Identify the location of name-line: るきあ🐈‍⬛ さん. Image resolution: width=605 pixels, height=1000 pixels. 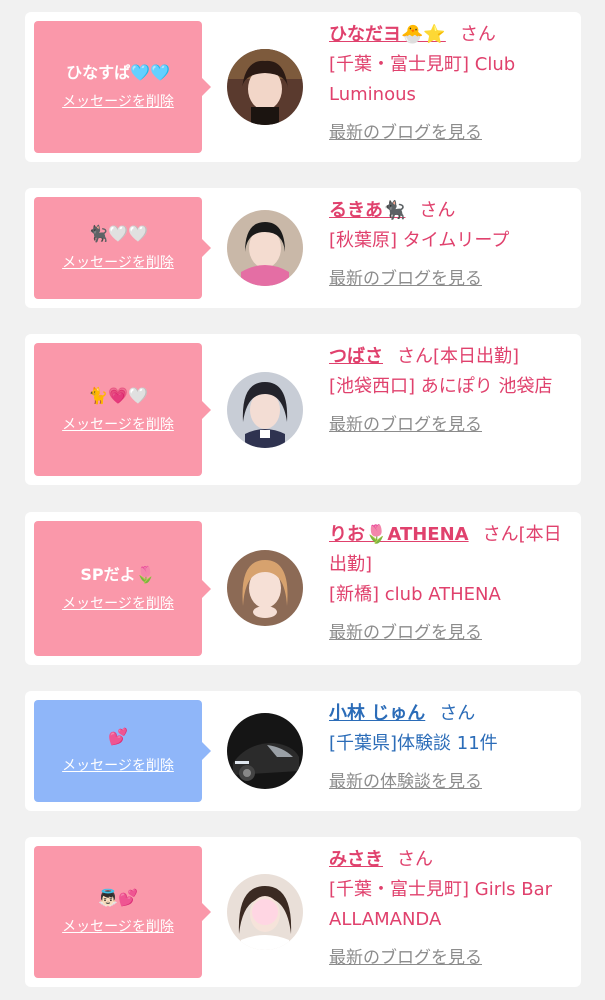
(449, 211).